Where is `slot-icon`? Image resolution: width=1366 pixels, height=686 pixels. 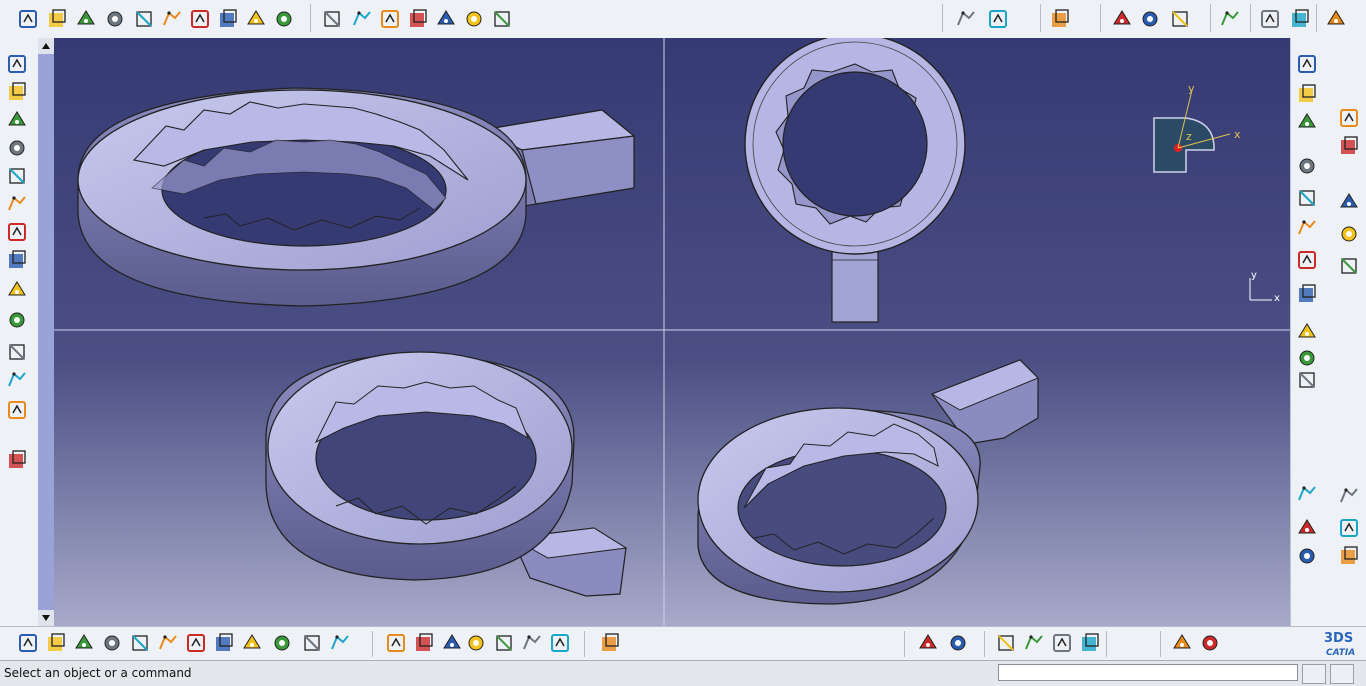 slot-icon is located at coordinates (256, 19).